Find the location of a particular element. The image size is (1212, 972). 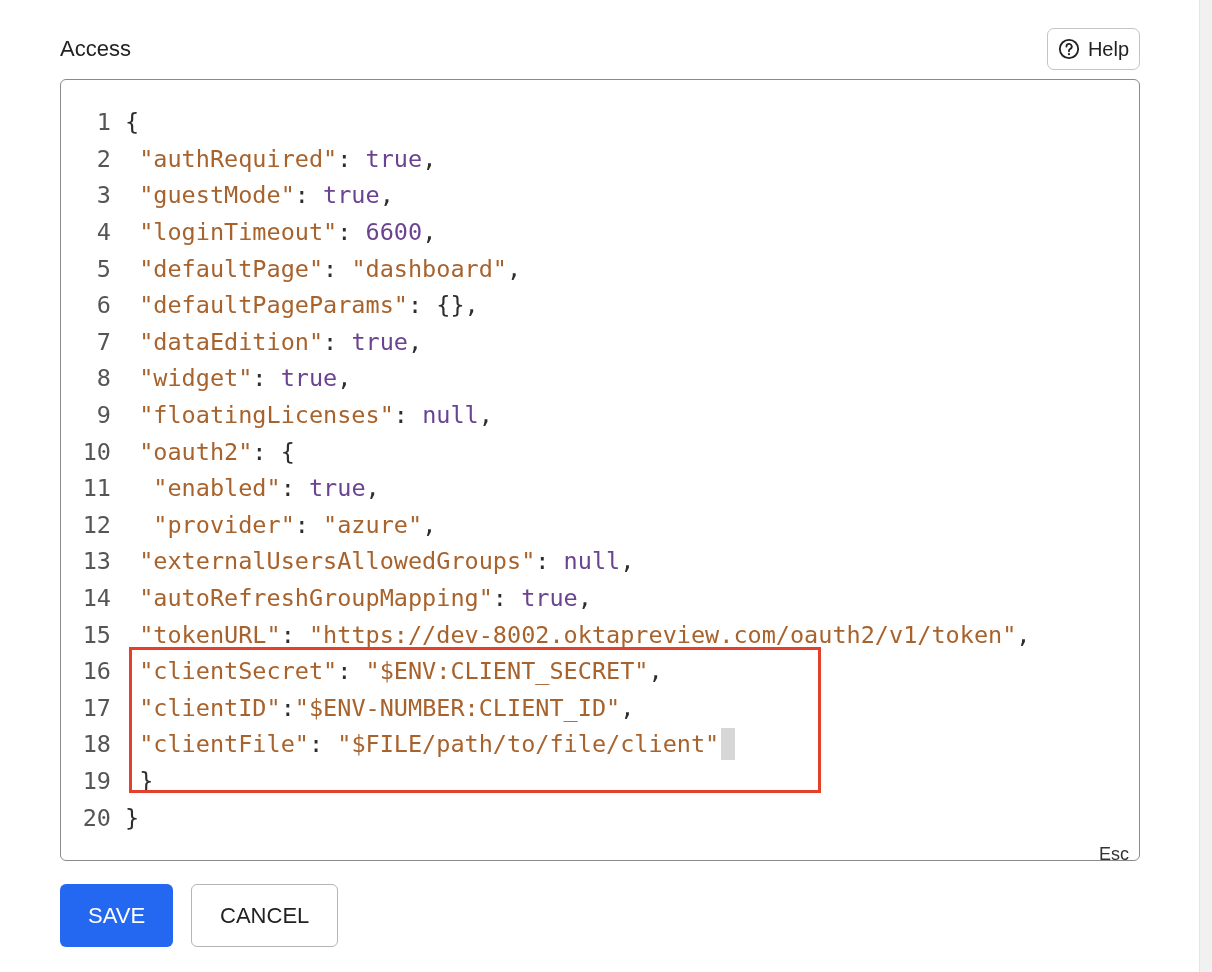

code-line: "tokenURL": "https://dev-8002.oktapreview.com/oauth2/v1/token", is located at coordinates (584, 634).